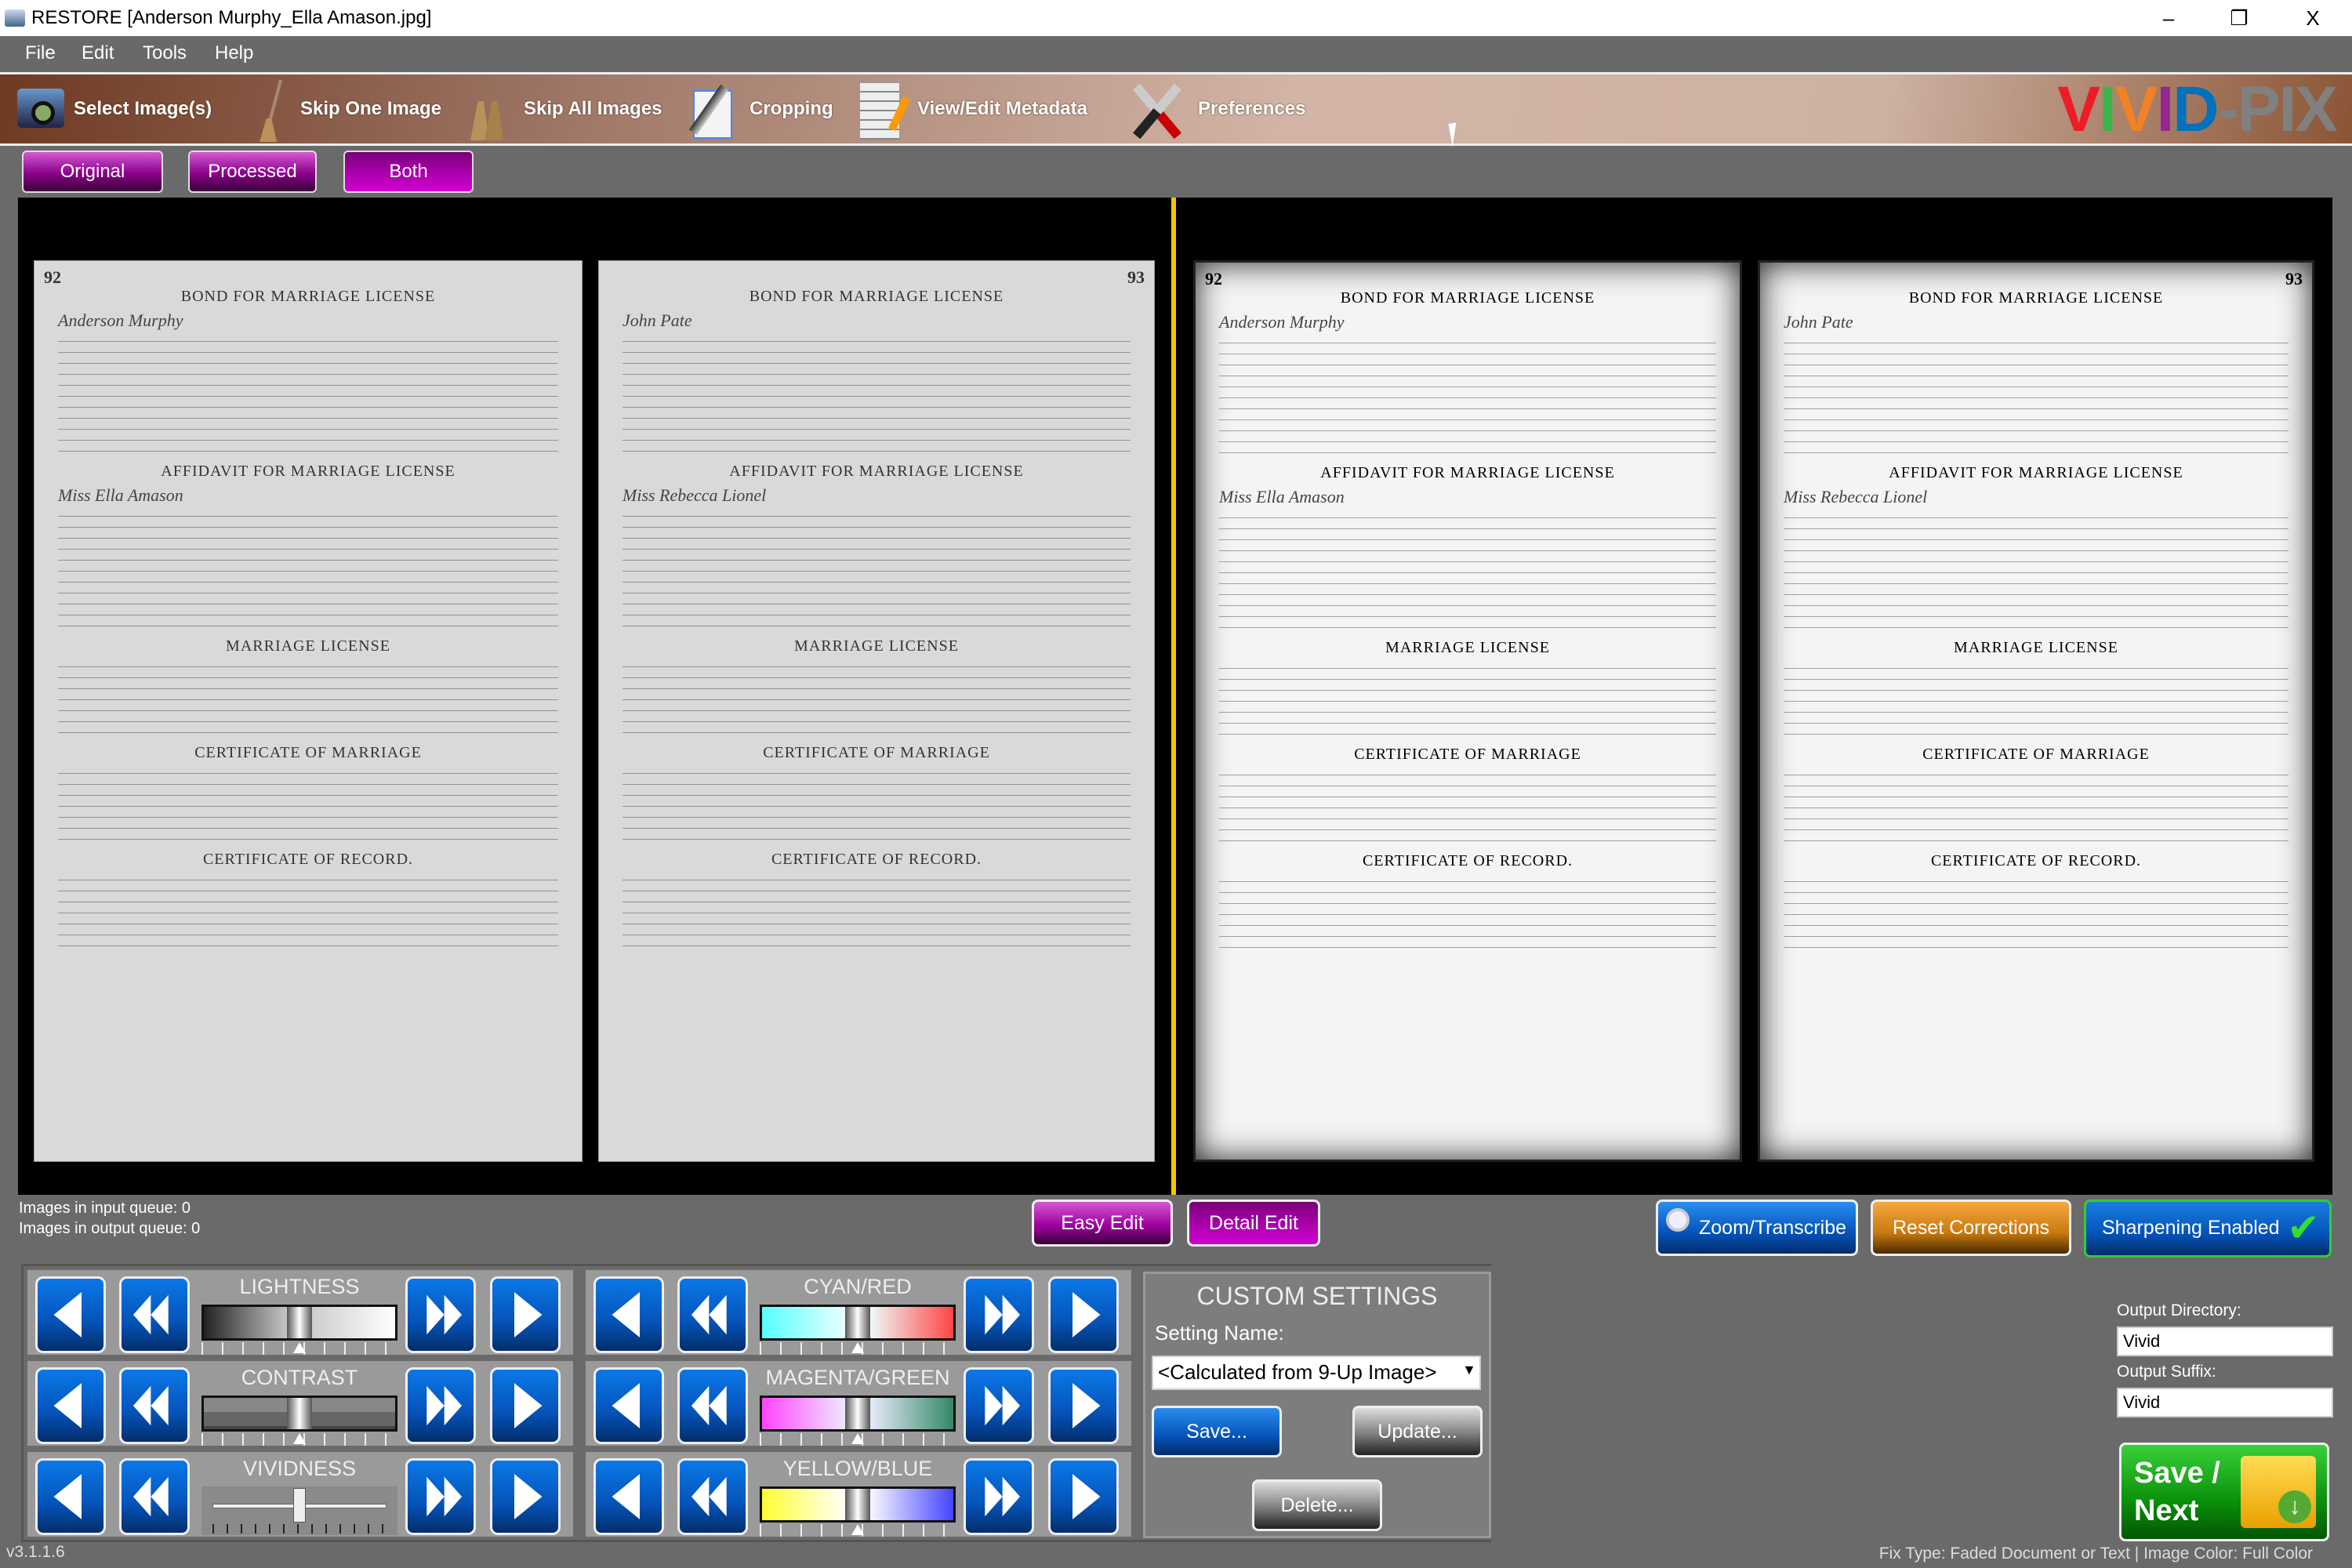 This screenshot has height=1568, width=2352. What do you see at coordinates (348, 108) in the screenshot?
I see `skip-one-image-button: Skip One Image` at bounding box center [348, 108].